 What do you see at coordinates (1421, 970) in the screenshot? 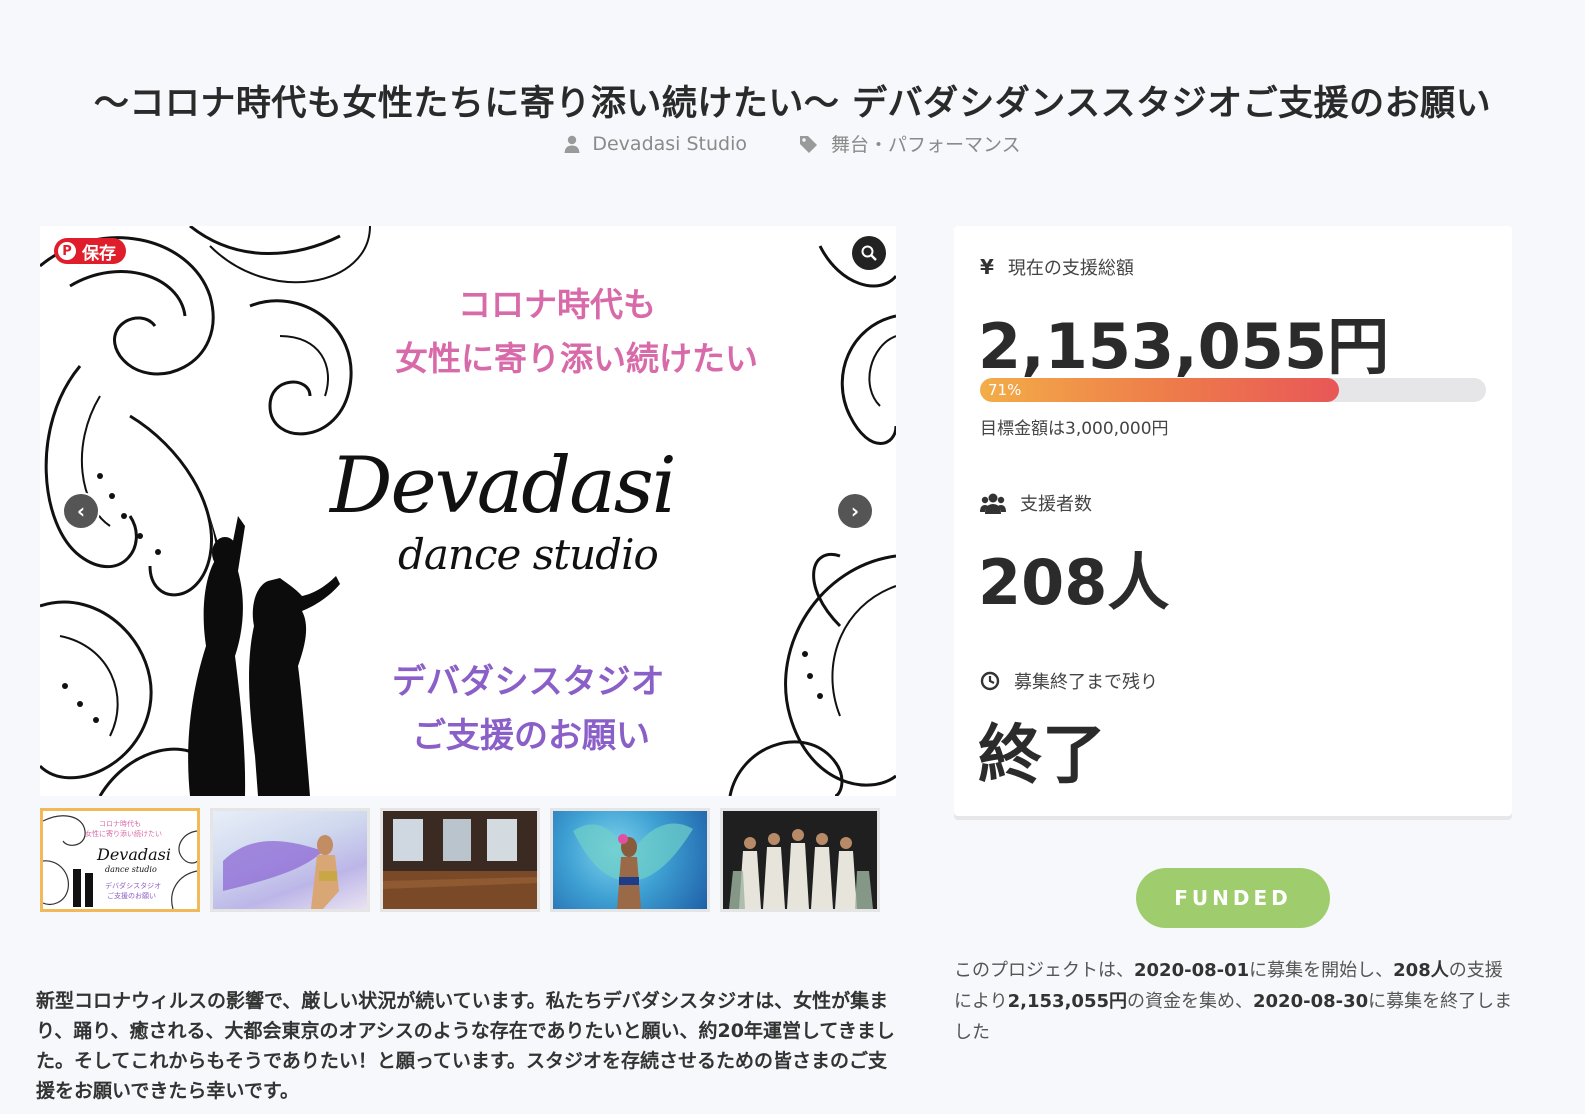
I see `summary-backers: 208人` at bounding box center [1421, 970].